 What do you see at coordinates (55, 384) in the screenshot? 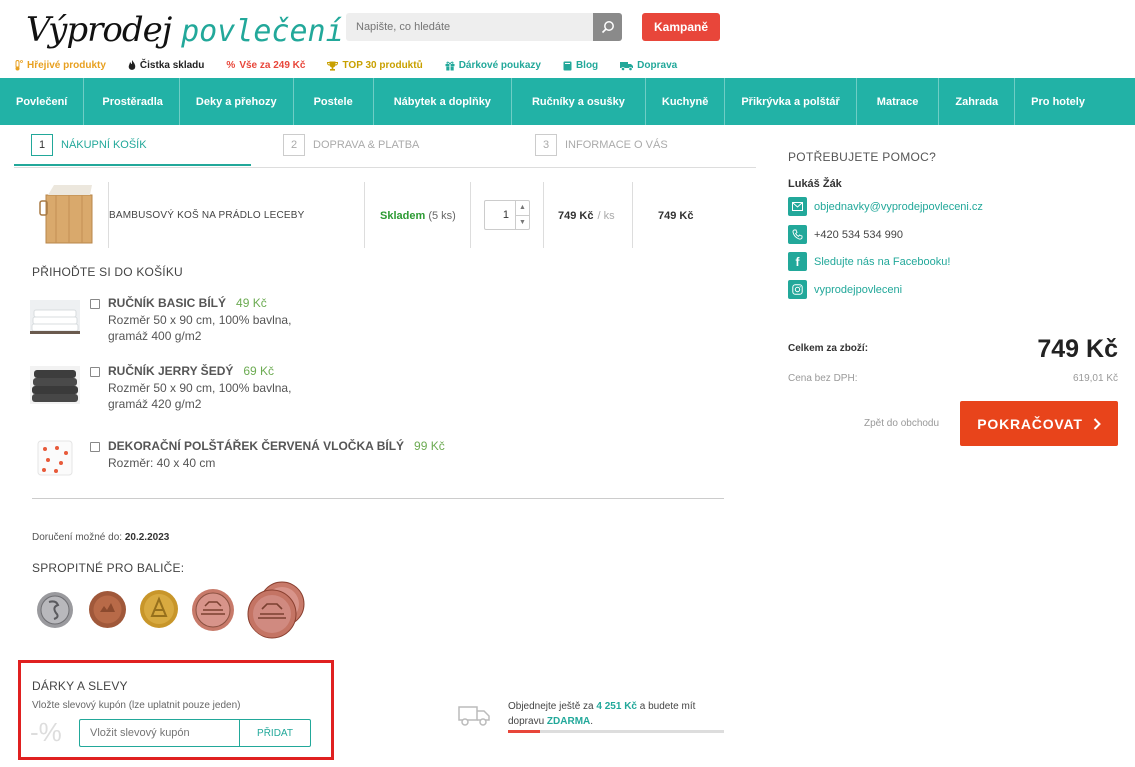
I see `addon-image-towel-grey` at bounding box center [55, 384].